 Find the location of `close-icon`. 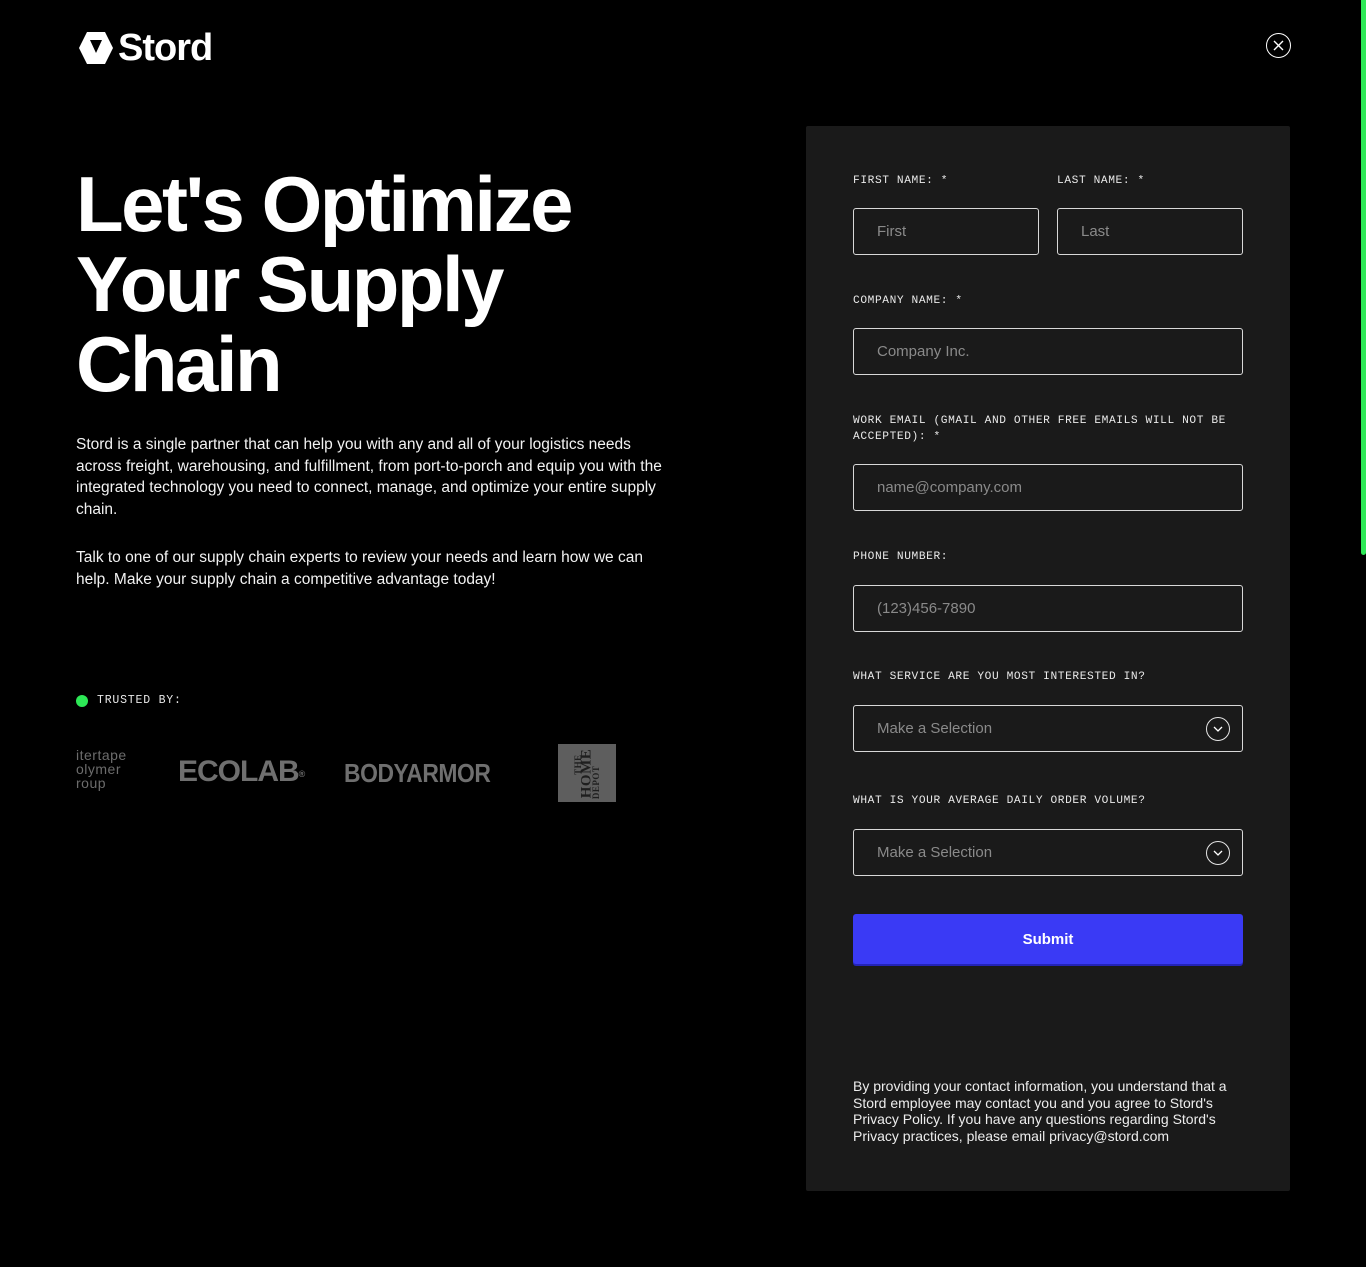

close-icon is located at coordinates (1278, 45).